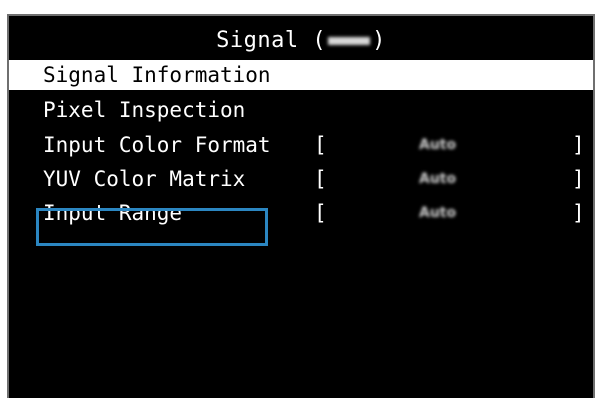  What do you see at coordinates (301, 179) in the screenshot?
I see `menu-item-yuv-color-matrix: YUV Color Matrix [ Auto ]` at bounding box center [301, 179].